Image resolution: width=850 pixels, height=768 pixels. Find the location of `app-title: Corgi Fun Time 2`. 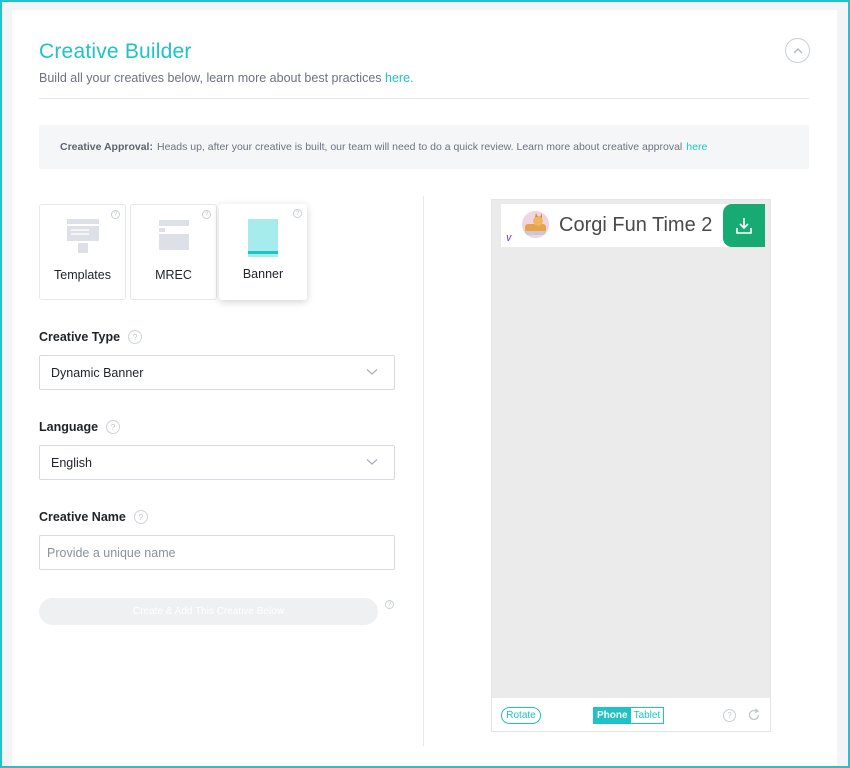

app-title: Corgi Fun Time 2 is located at coordinates (636, 225).